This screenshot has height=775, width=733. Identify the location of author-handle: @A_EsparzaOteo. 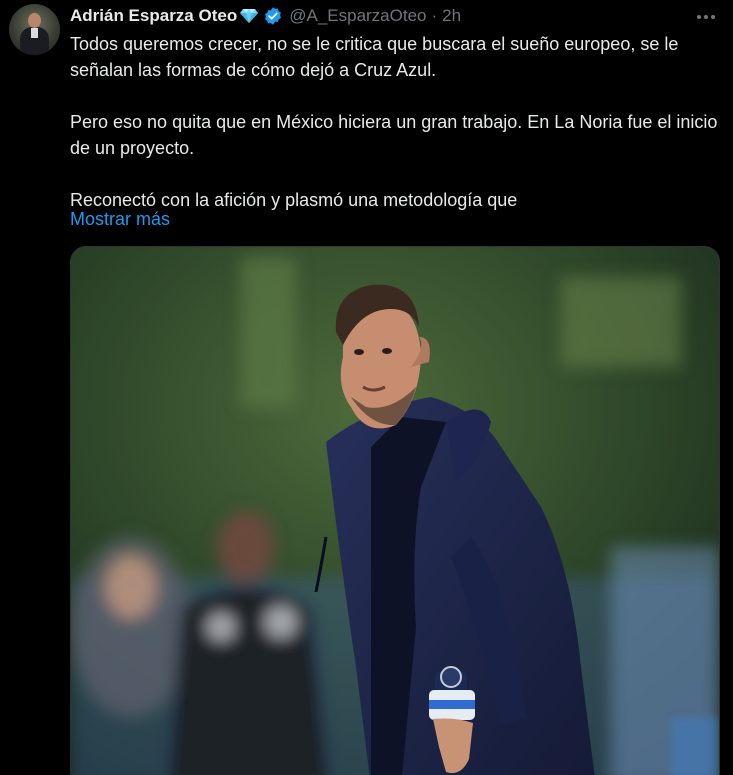
(357, 16).